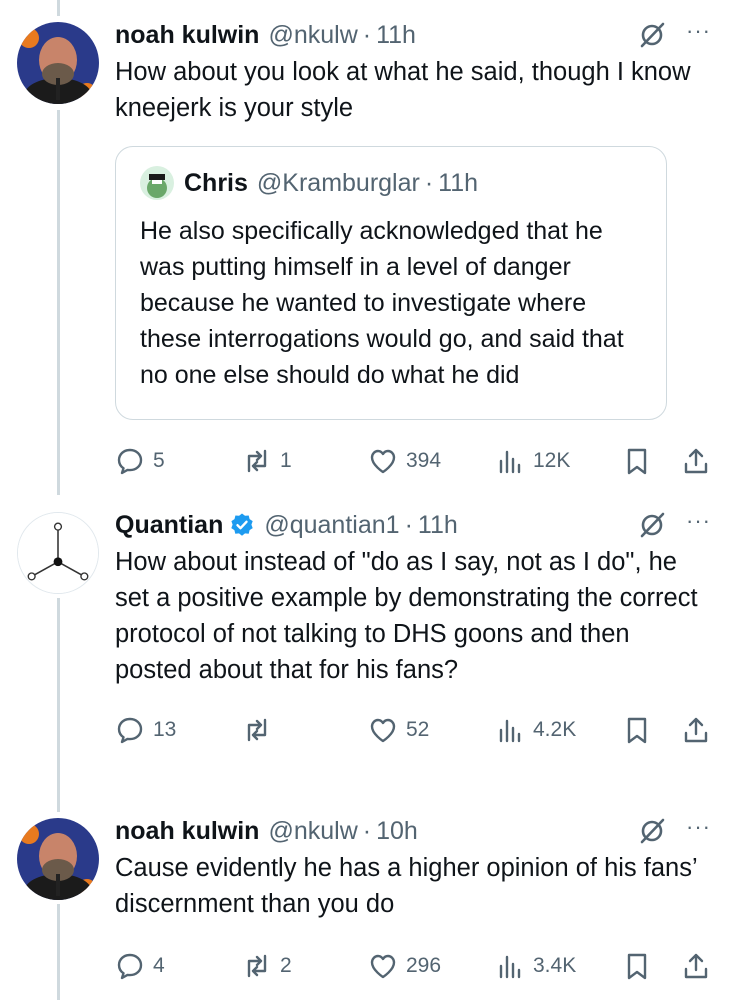 Image resolution: width=733 pixels, height=1000 pixels. What do you see at coordinates (424, 460) in the screenshot?
I see `like-count: 394` at bounding box center [424, 460].